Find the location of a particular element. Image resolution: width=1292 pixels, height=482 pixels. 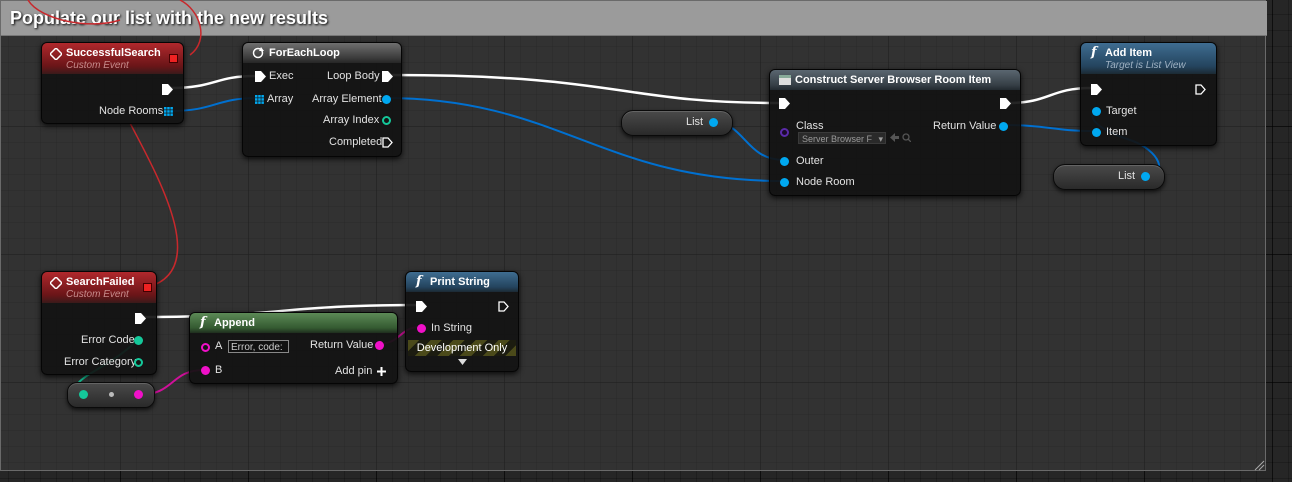

outer-label: Outer is located at coordinates (810, 161).